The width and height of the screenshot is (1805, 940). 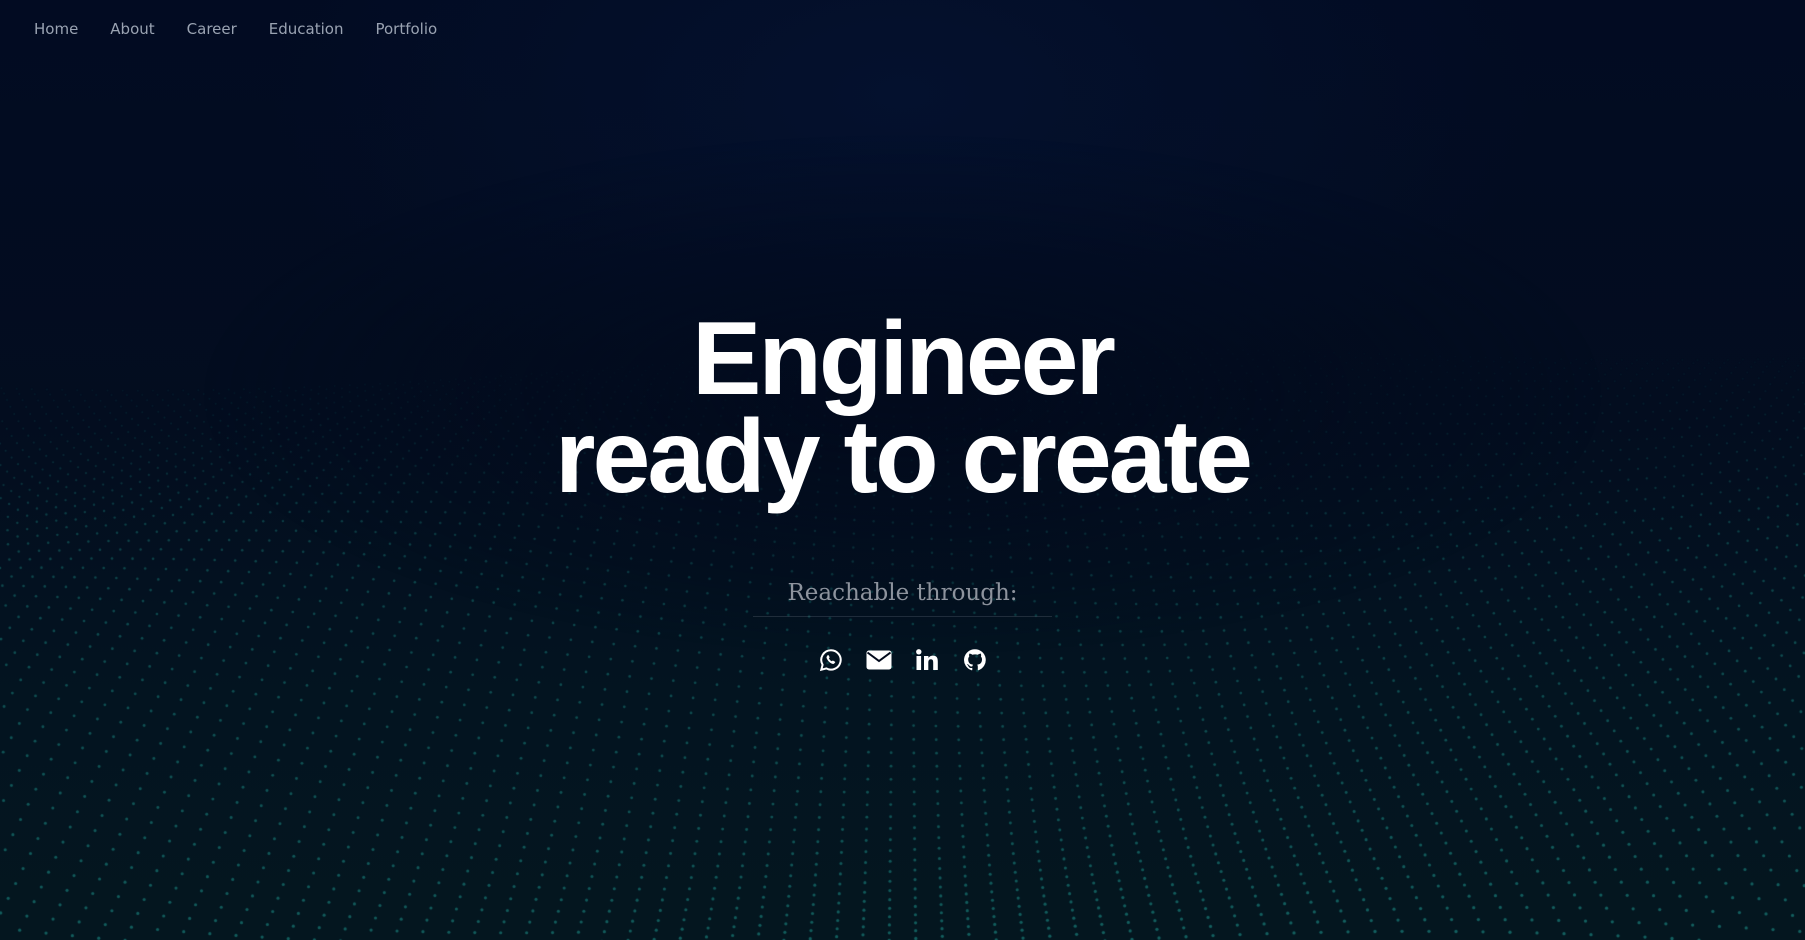 What do you see at coordinates (306, 29) in the screenshot?
I see `nav-link-education: Education` at bounding box center [306, 29].